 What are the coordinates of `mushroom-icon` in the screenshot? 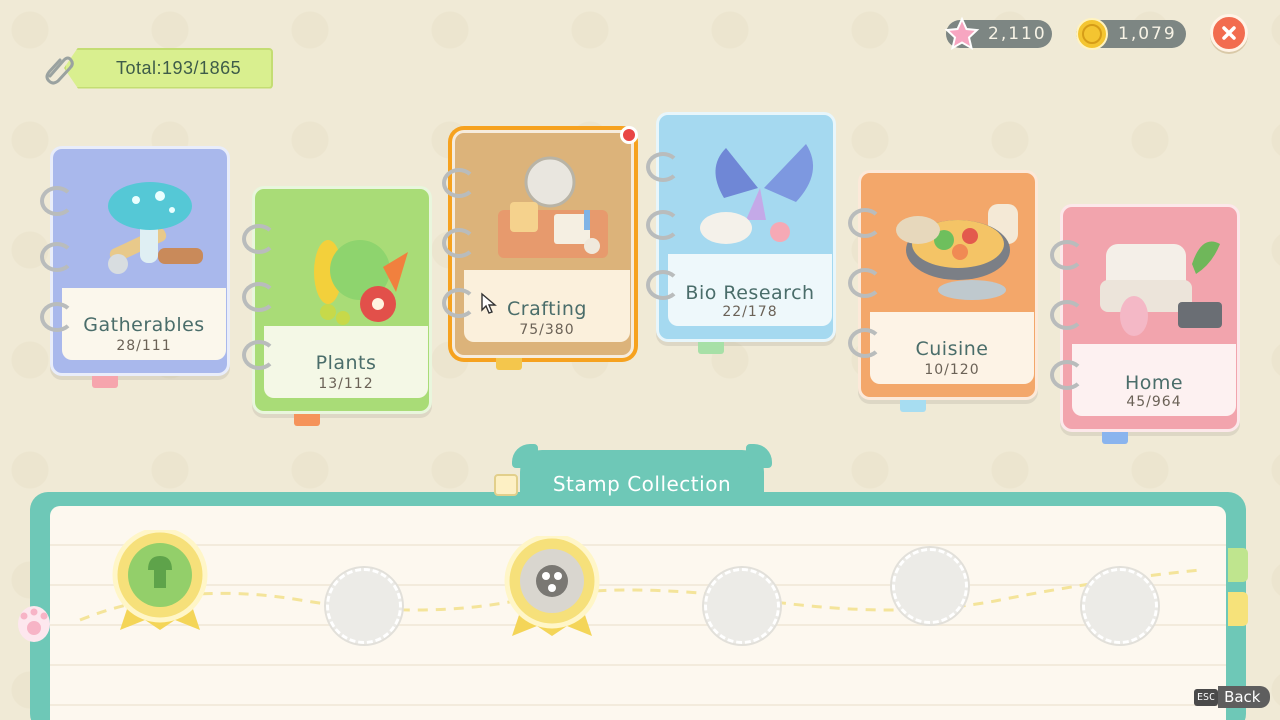 It's located at (155, 228).